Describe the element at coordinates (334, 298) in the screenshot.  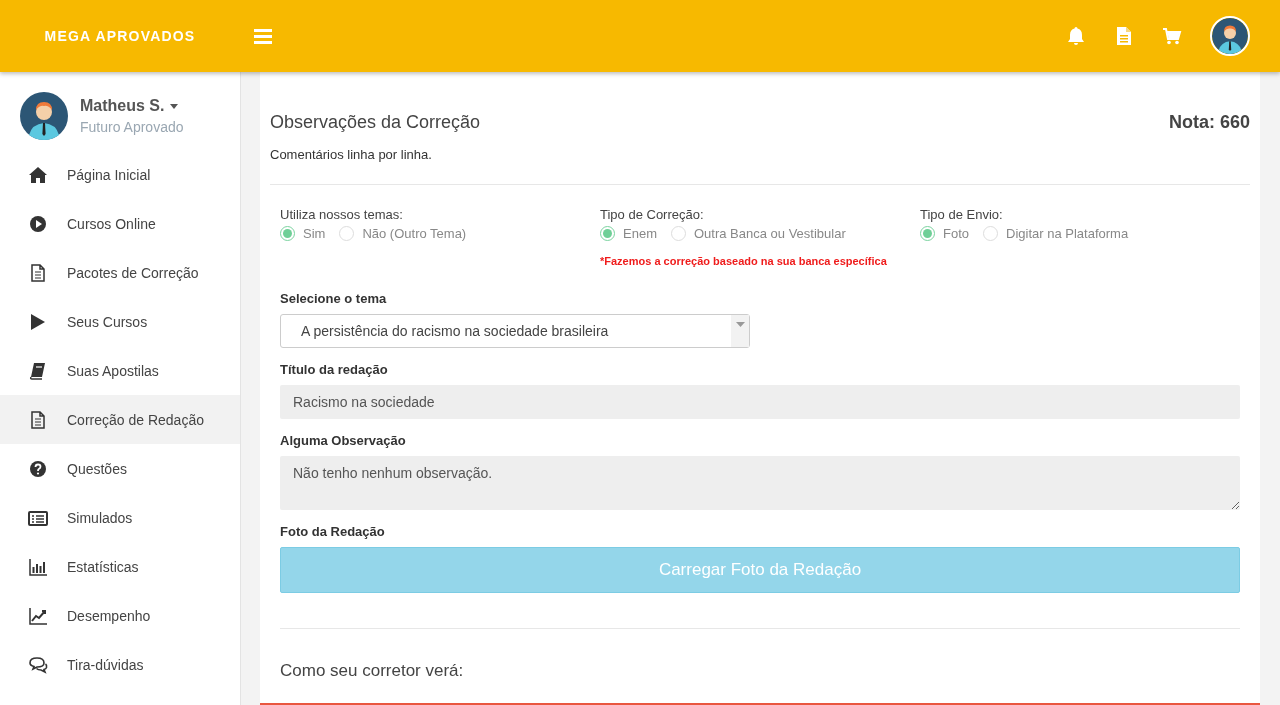
I see `field-label: Selecione o tema` at that location.